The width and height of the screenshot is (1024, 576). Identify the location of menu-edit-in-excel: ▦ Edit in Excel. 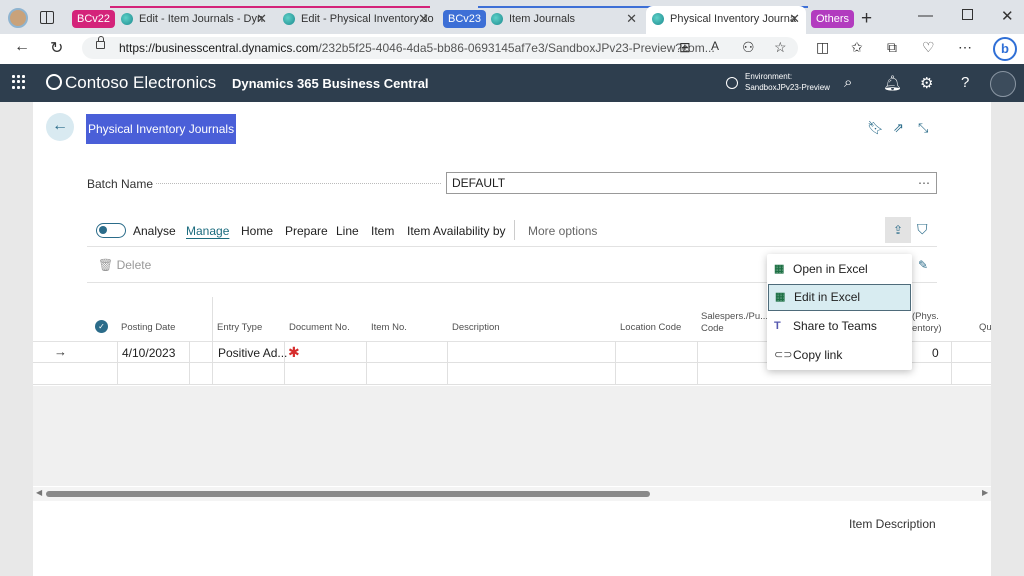
(839, 297).